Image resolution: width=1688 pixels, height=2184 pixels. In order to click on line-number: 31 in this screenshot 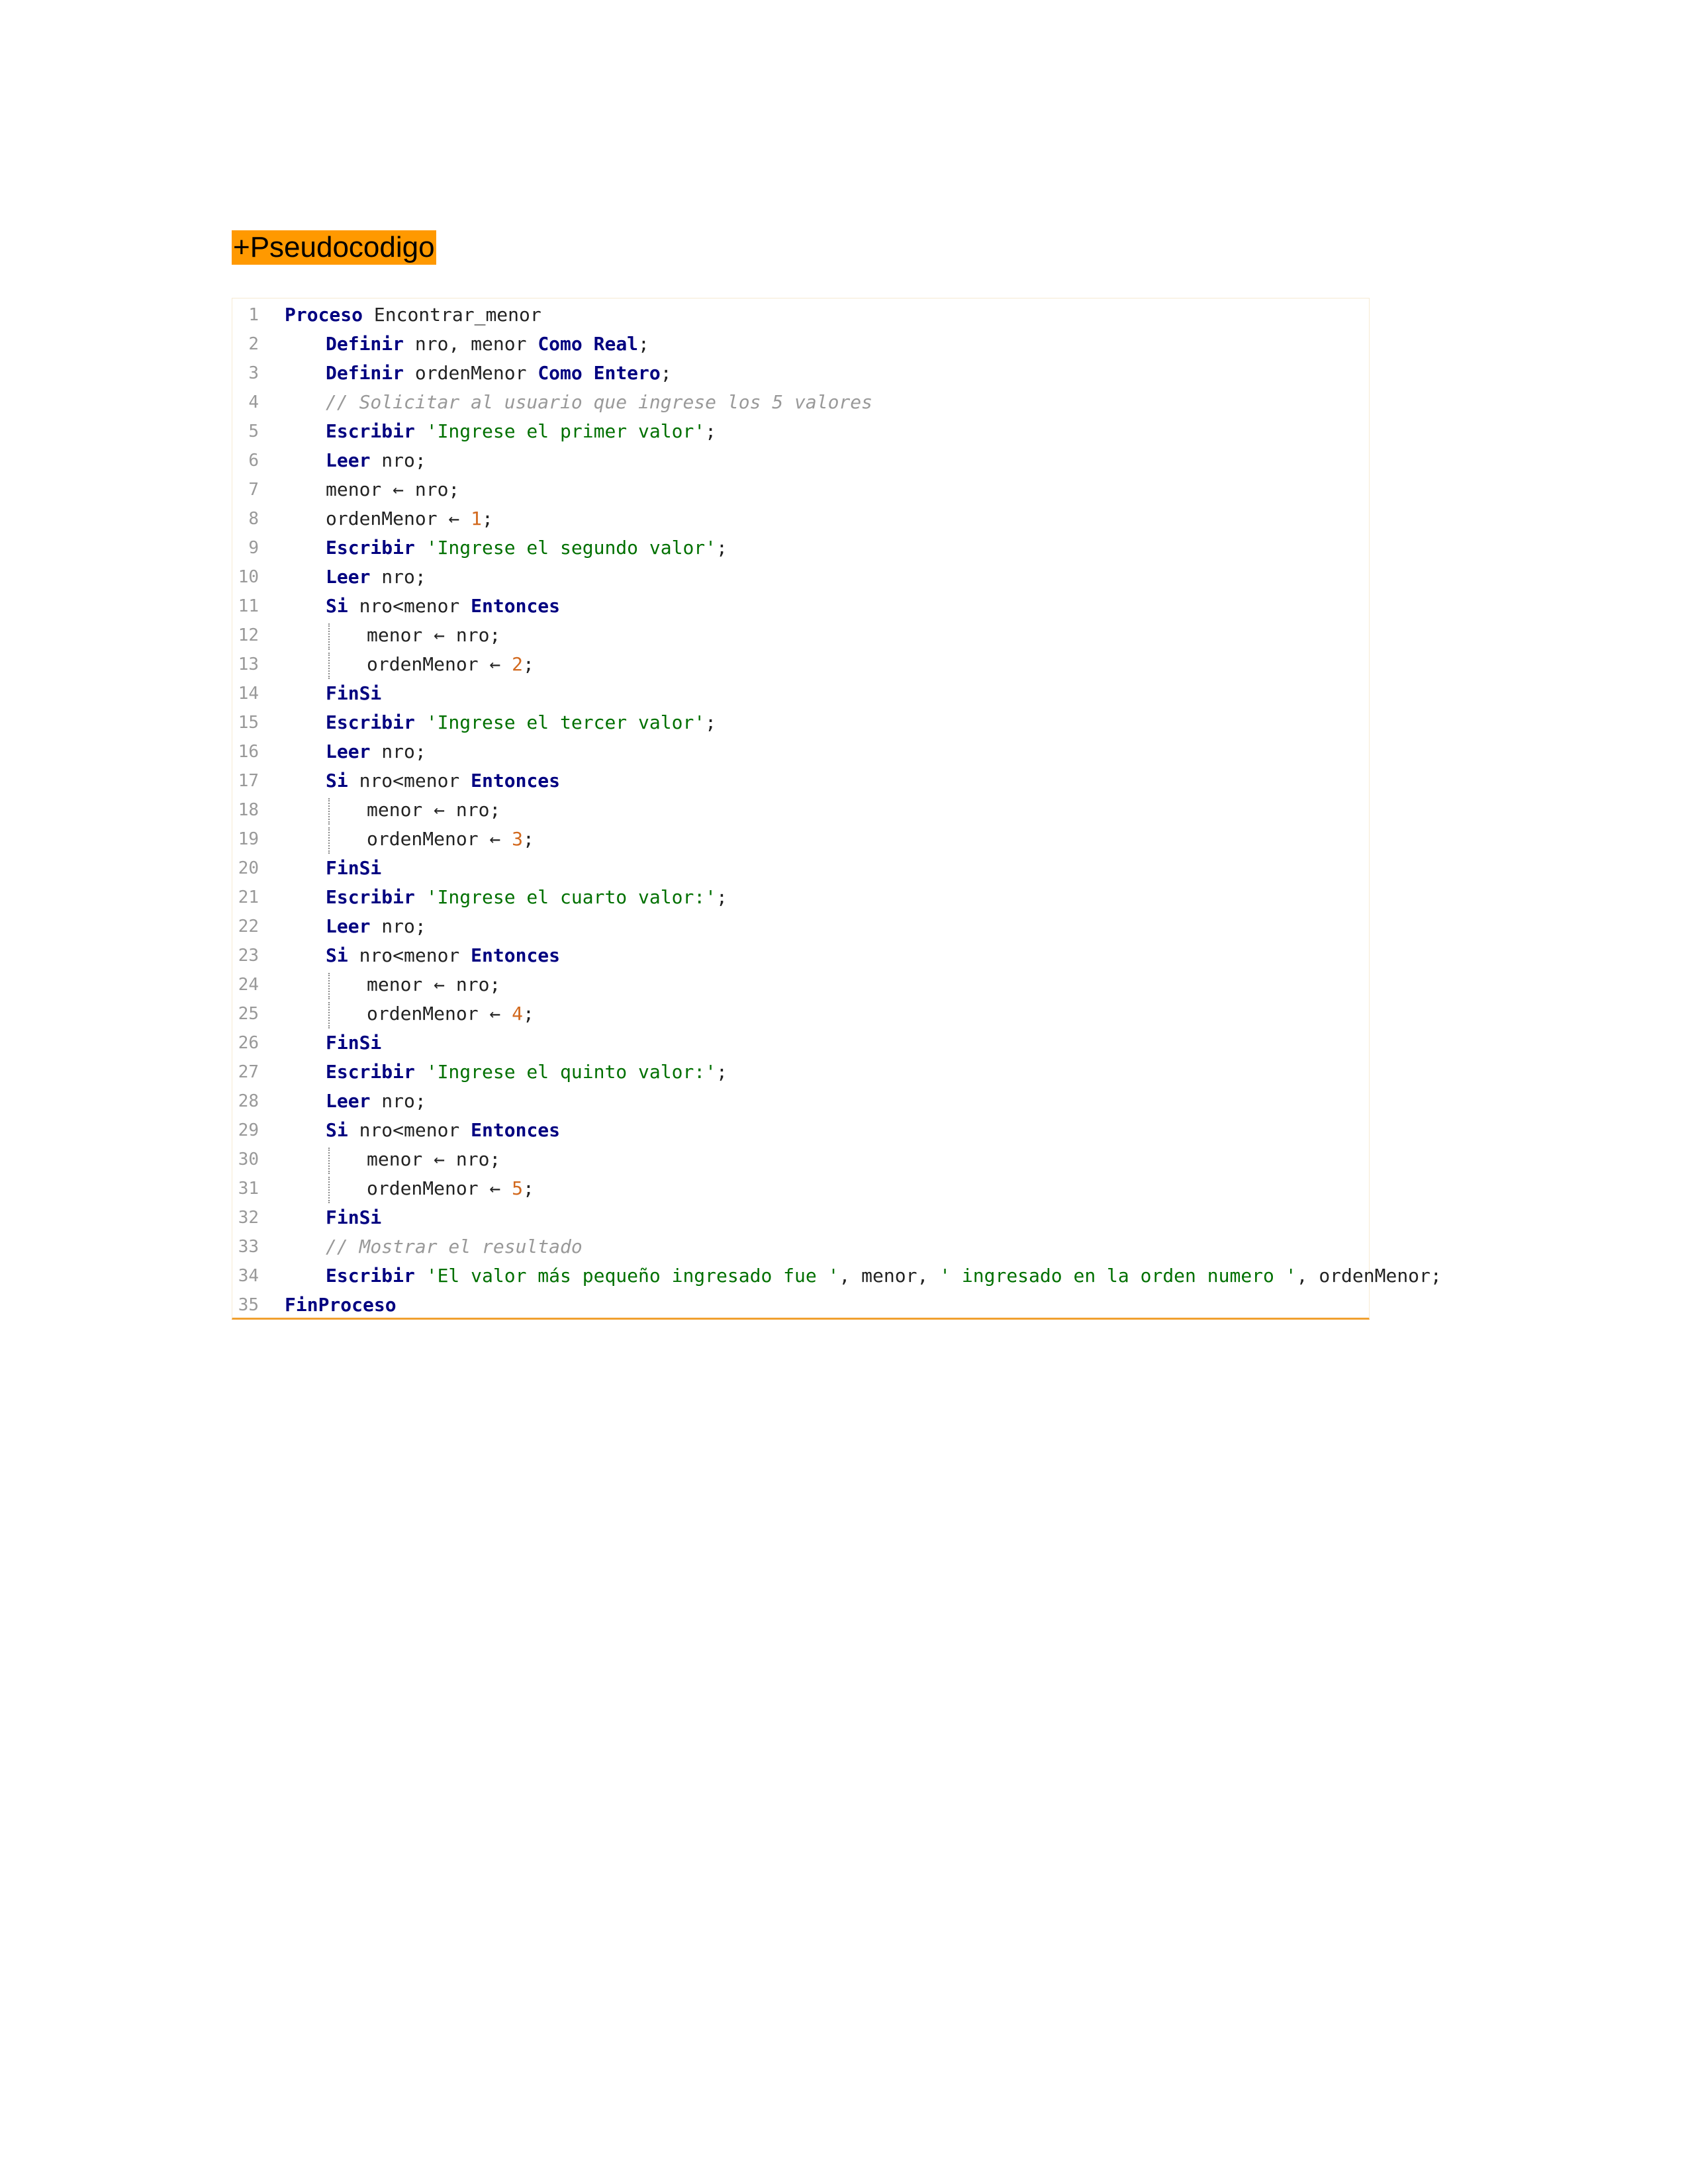, I will do `click(248, 1189)`.